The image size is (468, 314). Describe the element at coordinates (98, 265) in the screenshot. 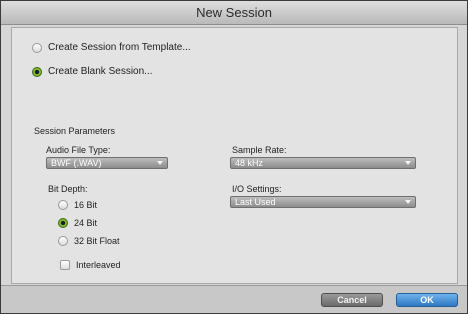

I see `checkbox-label: Interleaved` at that location.